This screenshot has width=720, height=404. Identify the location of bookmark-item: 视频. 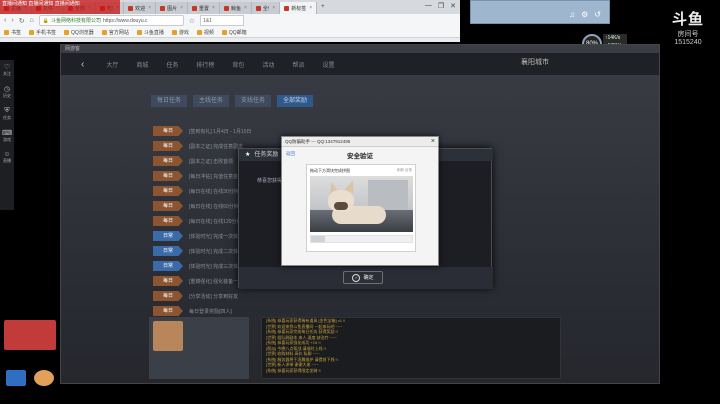
(205, 32).